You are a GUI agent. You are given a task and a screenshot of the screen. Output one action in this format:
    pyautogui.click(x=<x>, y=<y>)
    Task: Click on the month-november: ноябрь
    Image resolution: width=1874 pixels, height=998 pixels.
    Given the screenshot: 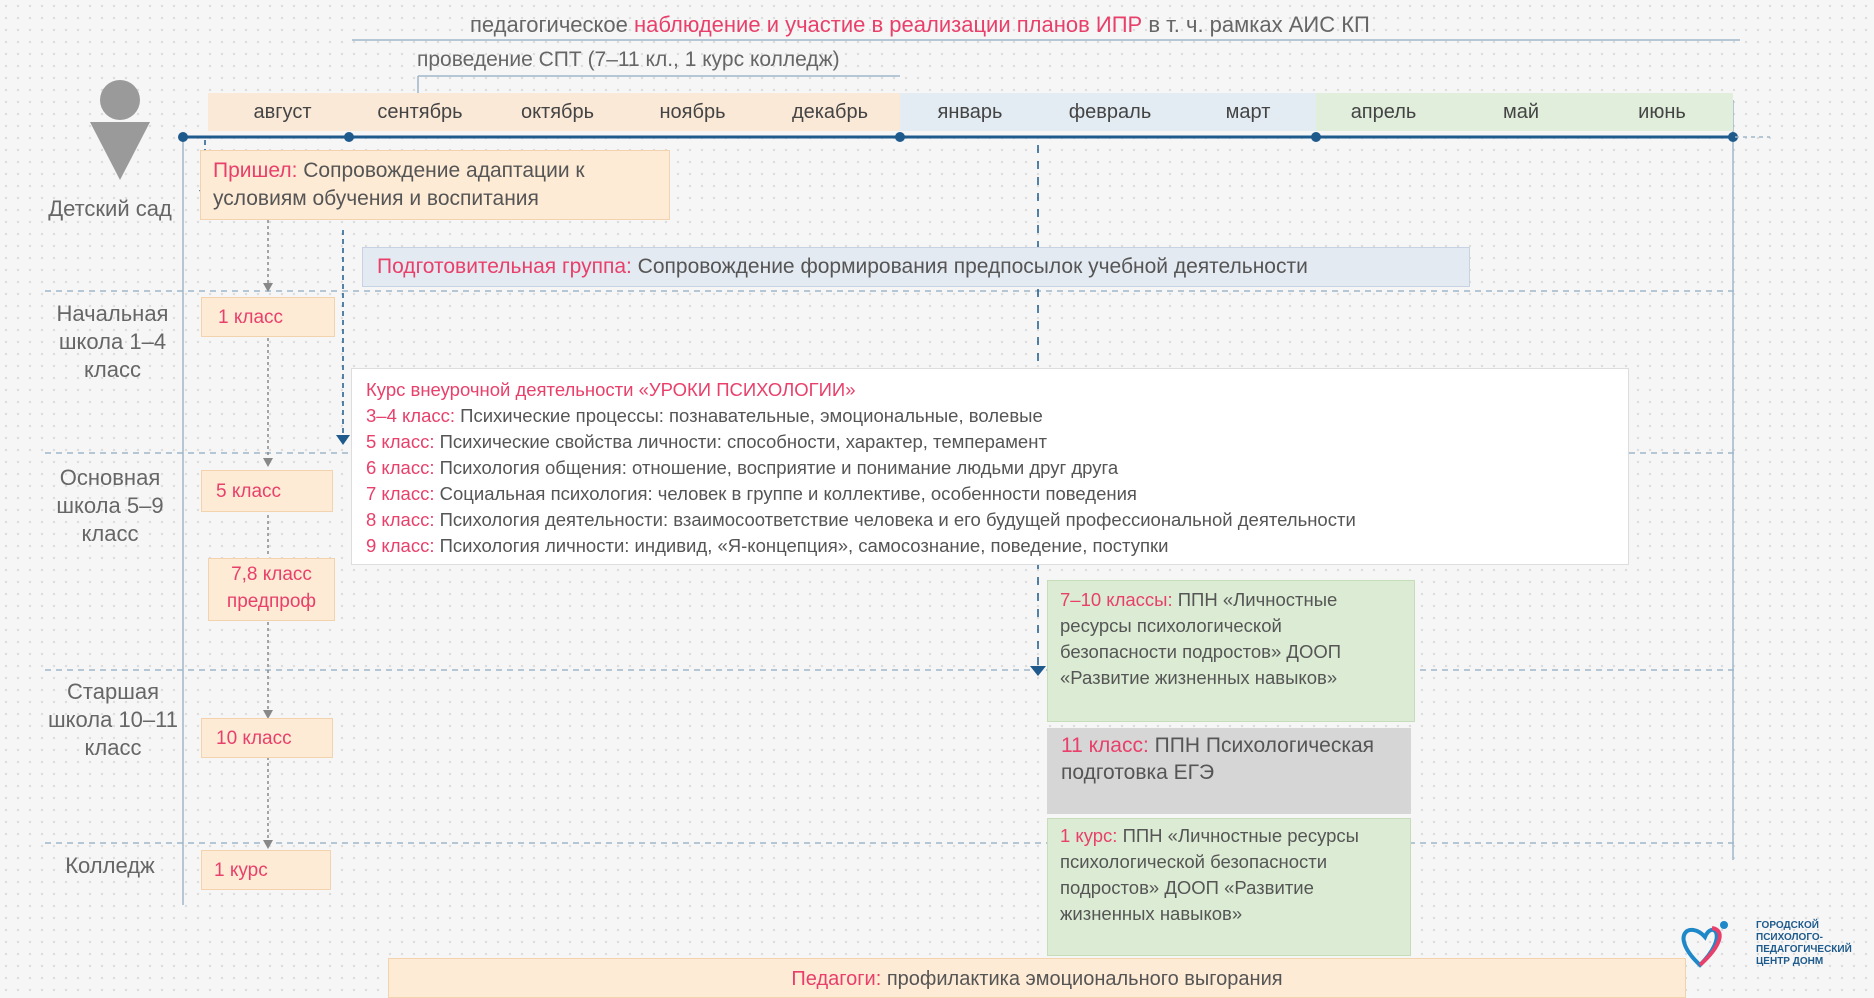 What is the action you would take?
    pyautogui.click(x=692, y=111)
    